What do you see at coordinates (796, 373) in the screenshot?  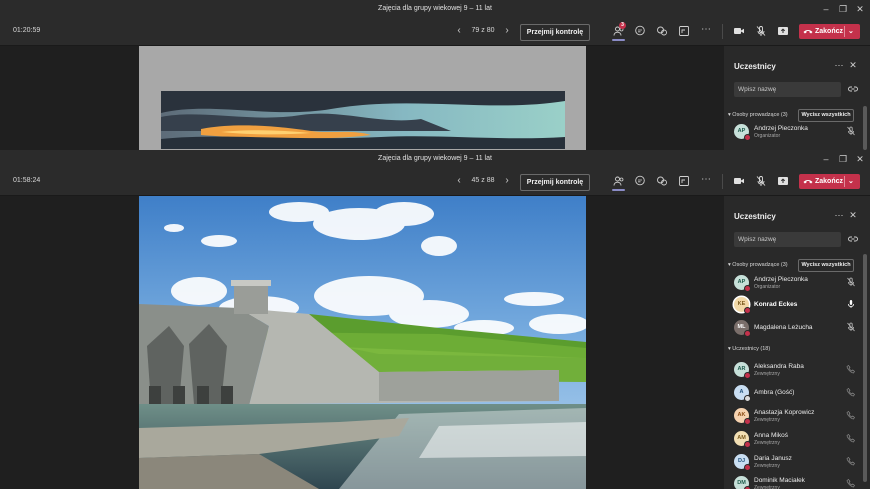 I see `participant-row: AR Aleksandra Raba Zewnętrzny` at bounding box center [796, 373].